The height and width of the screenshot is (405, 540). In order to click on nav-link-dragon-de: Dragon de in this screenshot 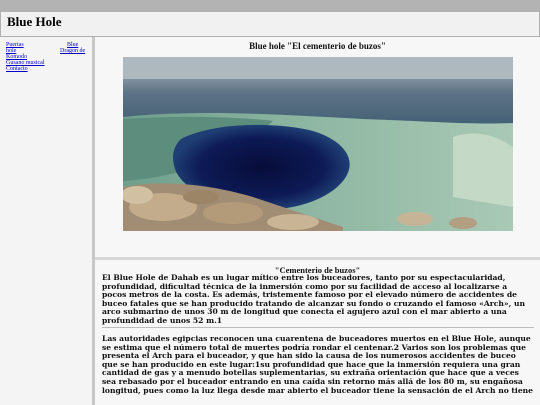, I will do `click(72, 51)`.